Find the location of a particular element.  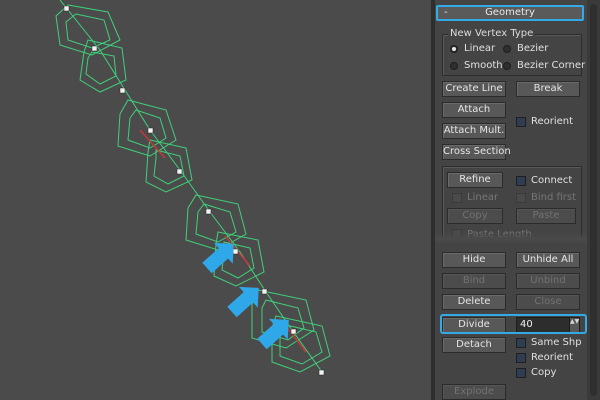

create-line-button: Create Line is located at coordinates (474, 89).